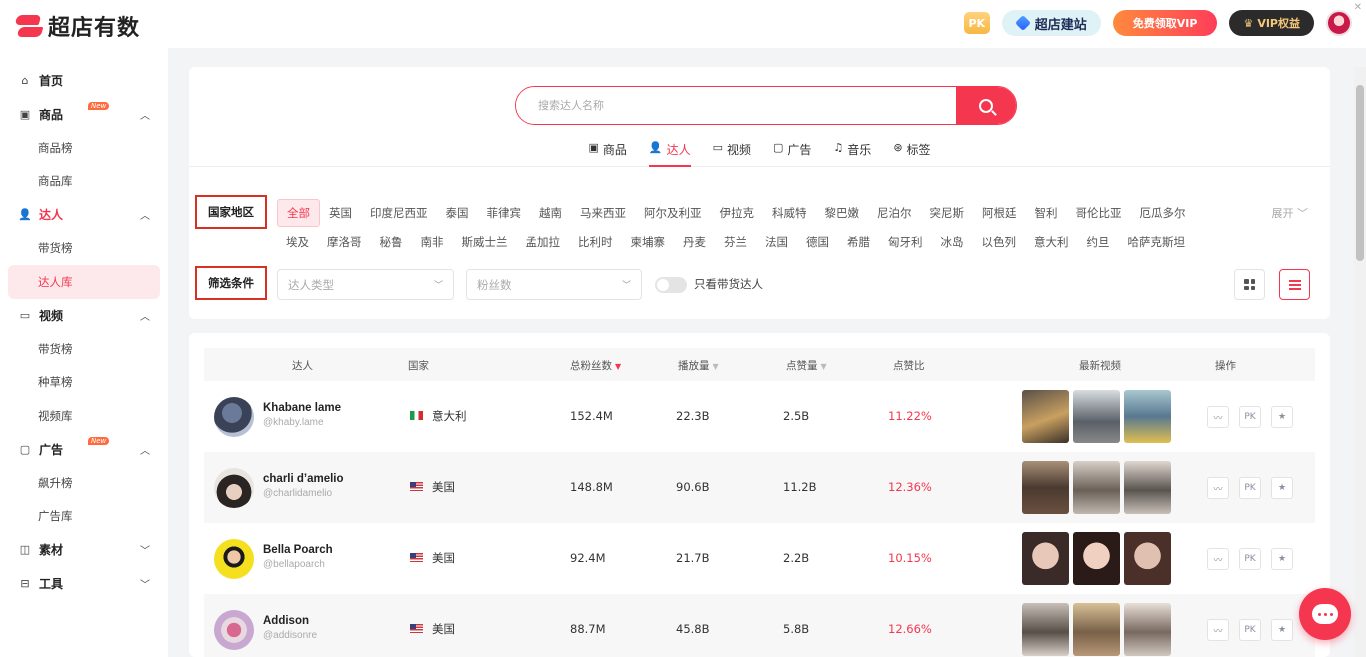  I want to click on free-vip-button: 免费领取VIP, so click(1165, 23).